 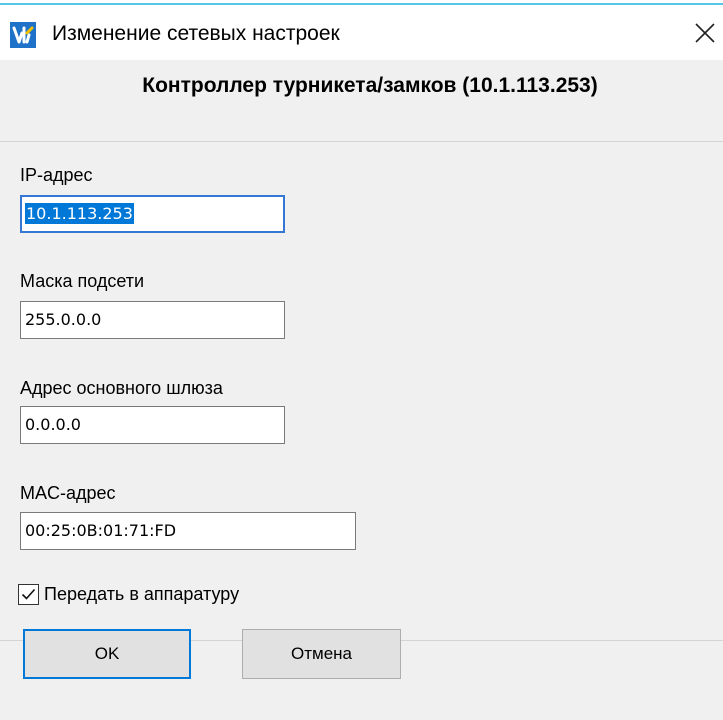 I want to click on title-bar: Изменение сетевых настроек, so click(x=361, y=34).